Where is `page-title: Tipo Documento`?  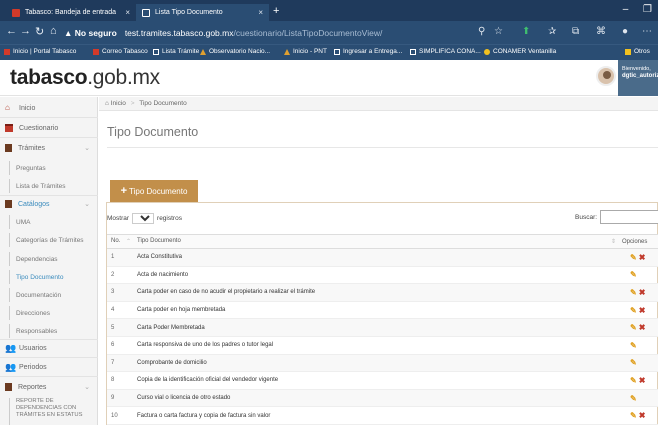
page-title: Tipo Documento is located at coordinates (153, 132).